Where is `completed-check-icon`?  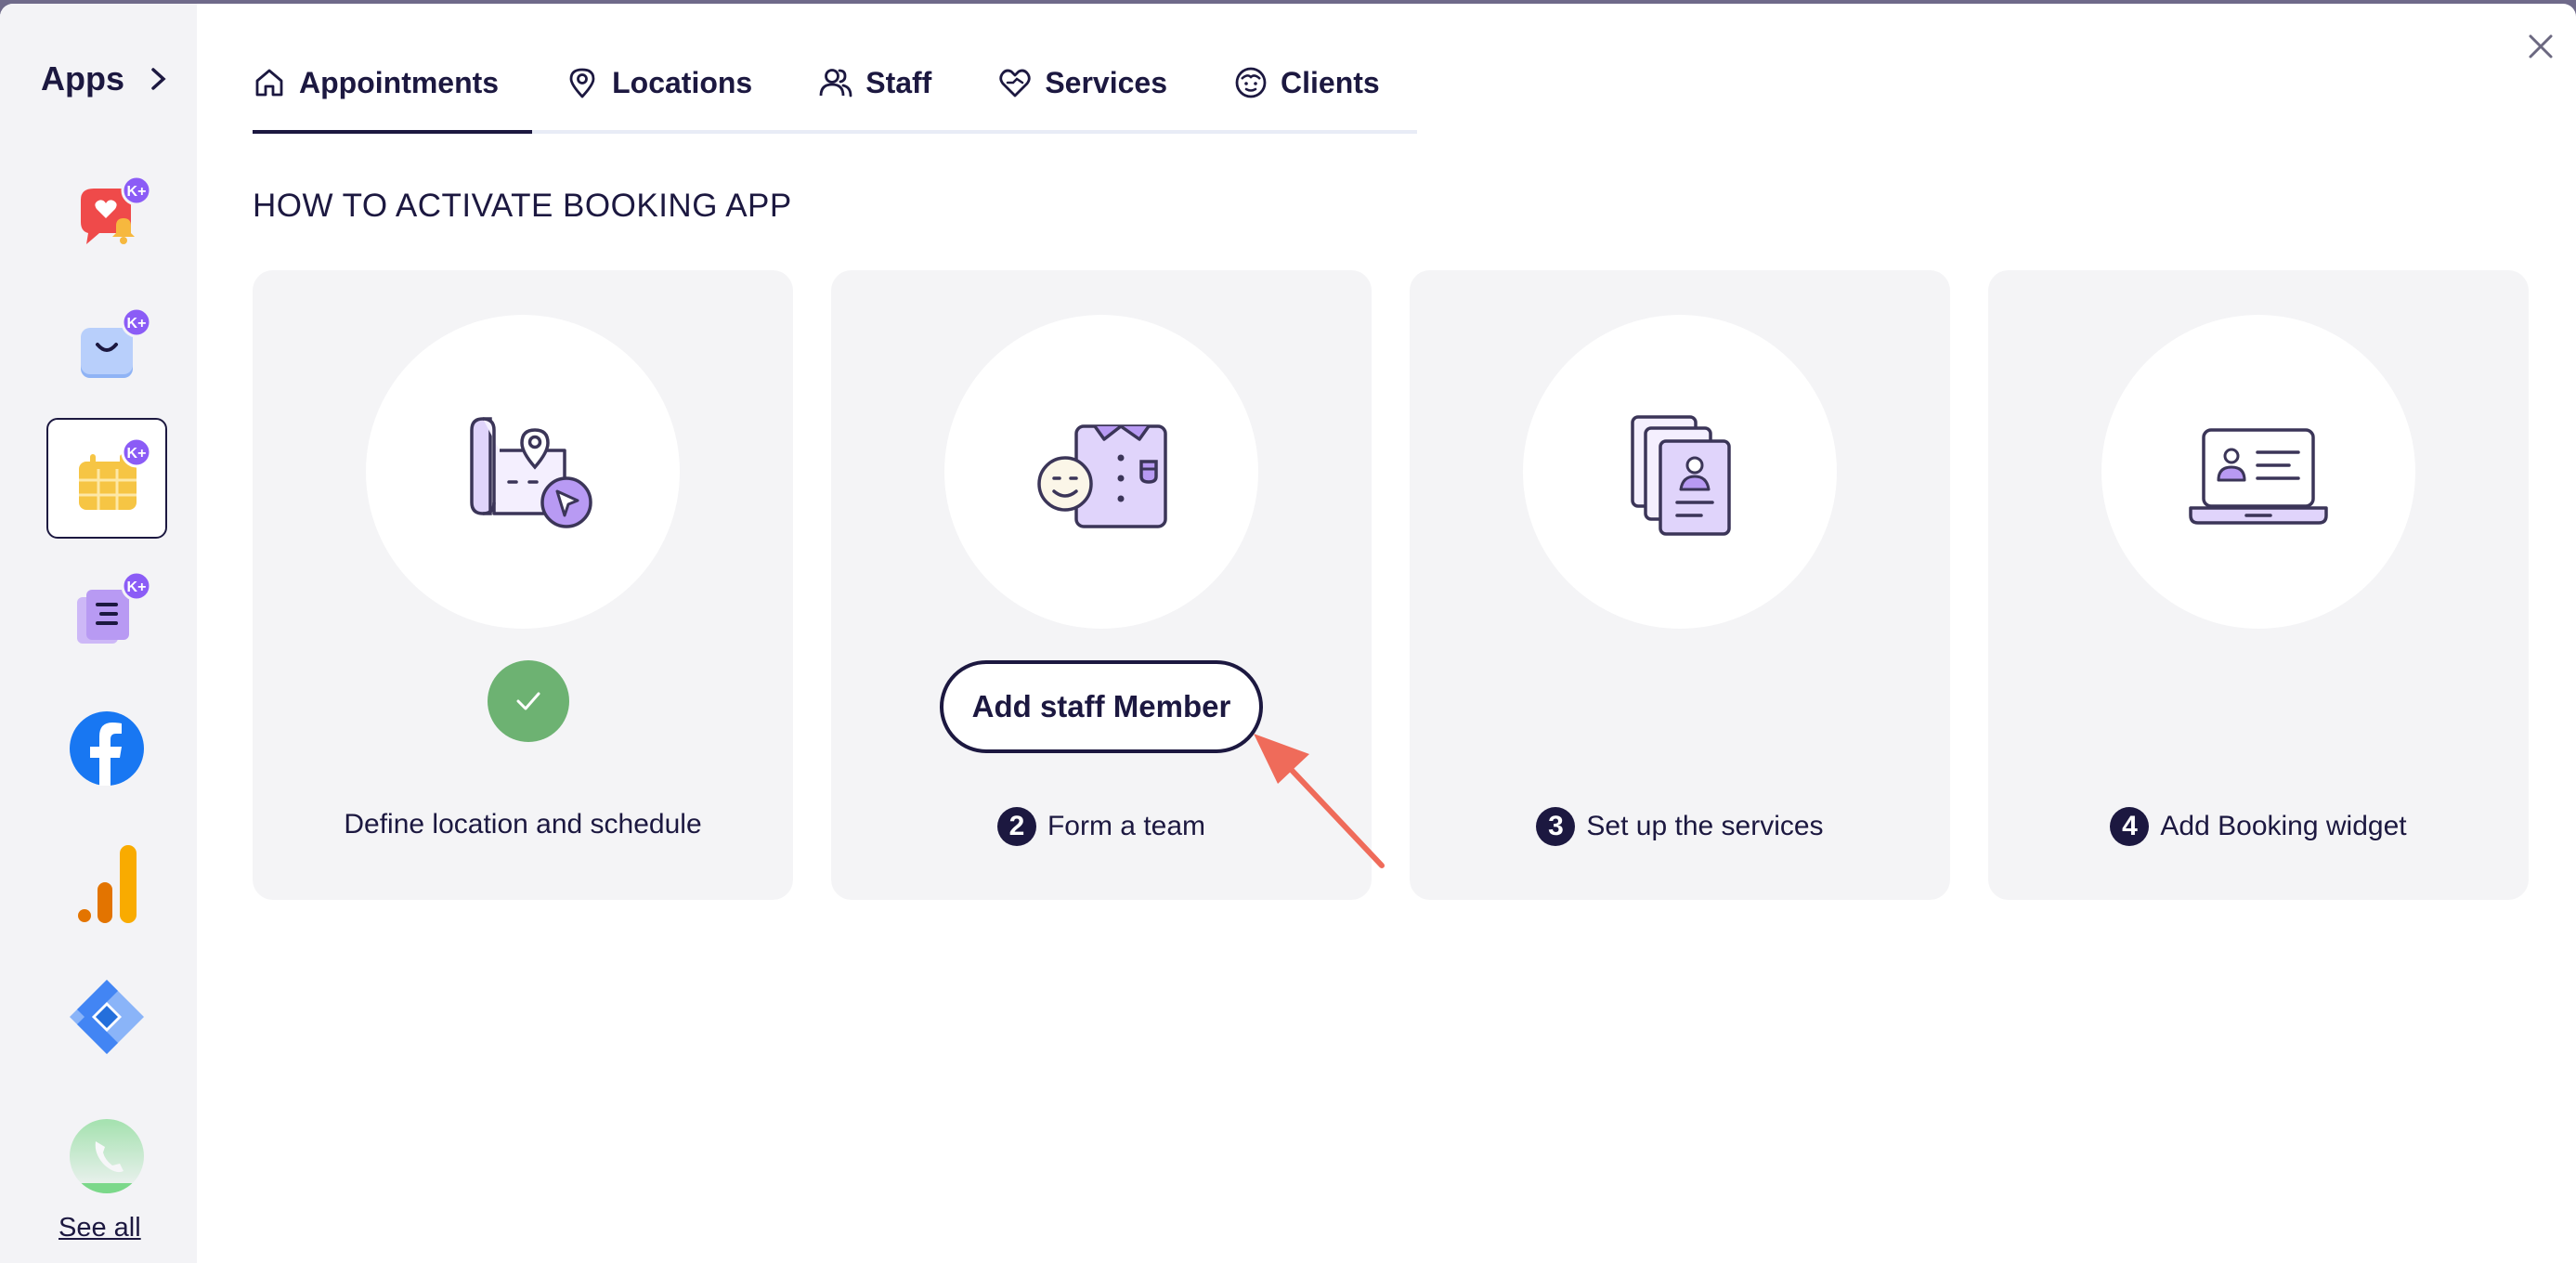
completed-check-icon is located at coordinates (528, 701).